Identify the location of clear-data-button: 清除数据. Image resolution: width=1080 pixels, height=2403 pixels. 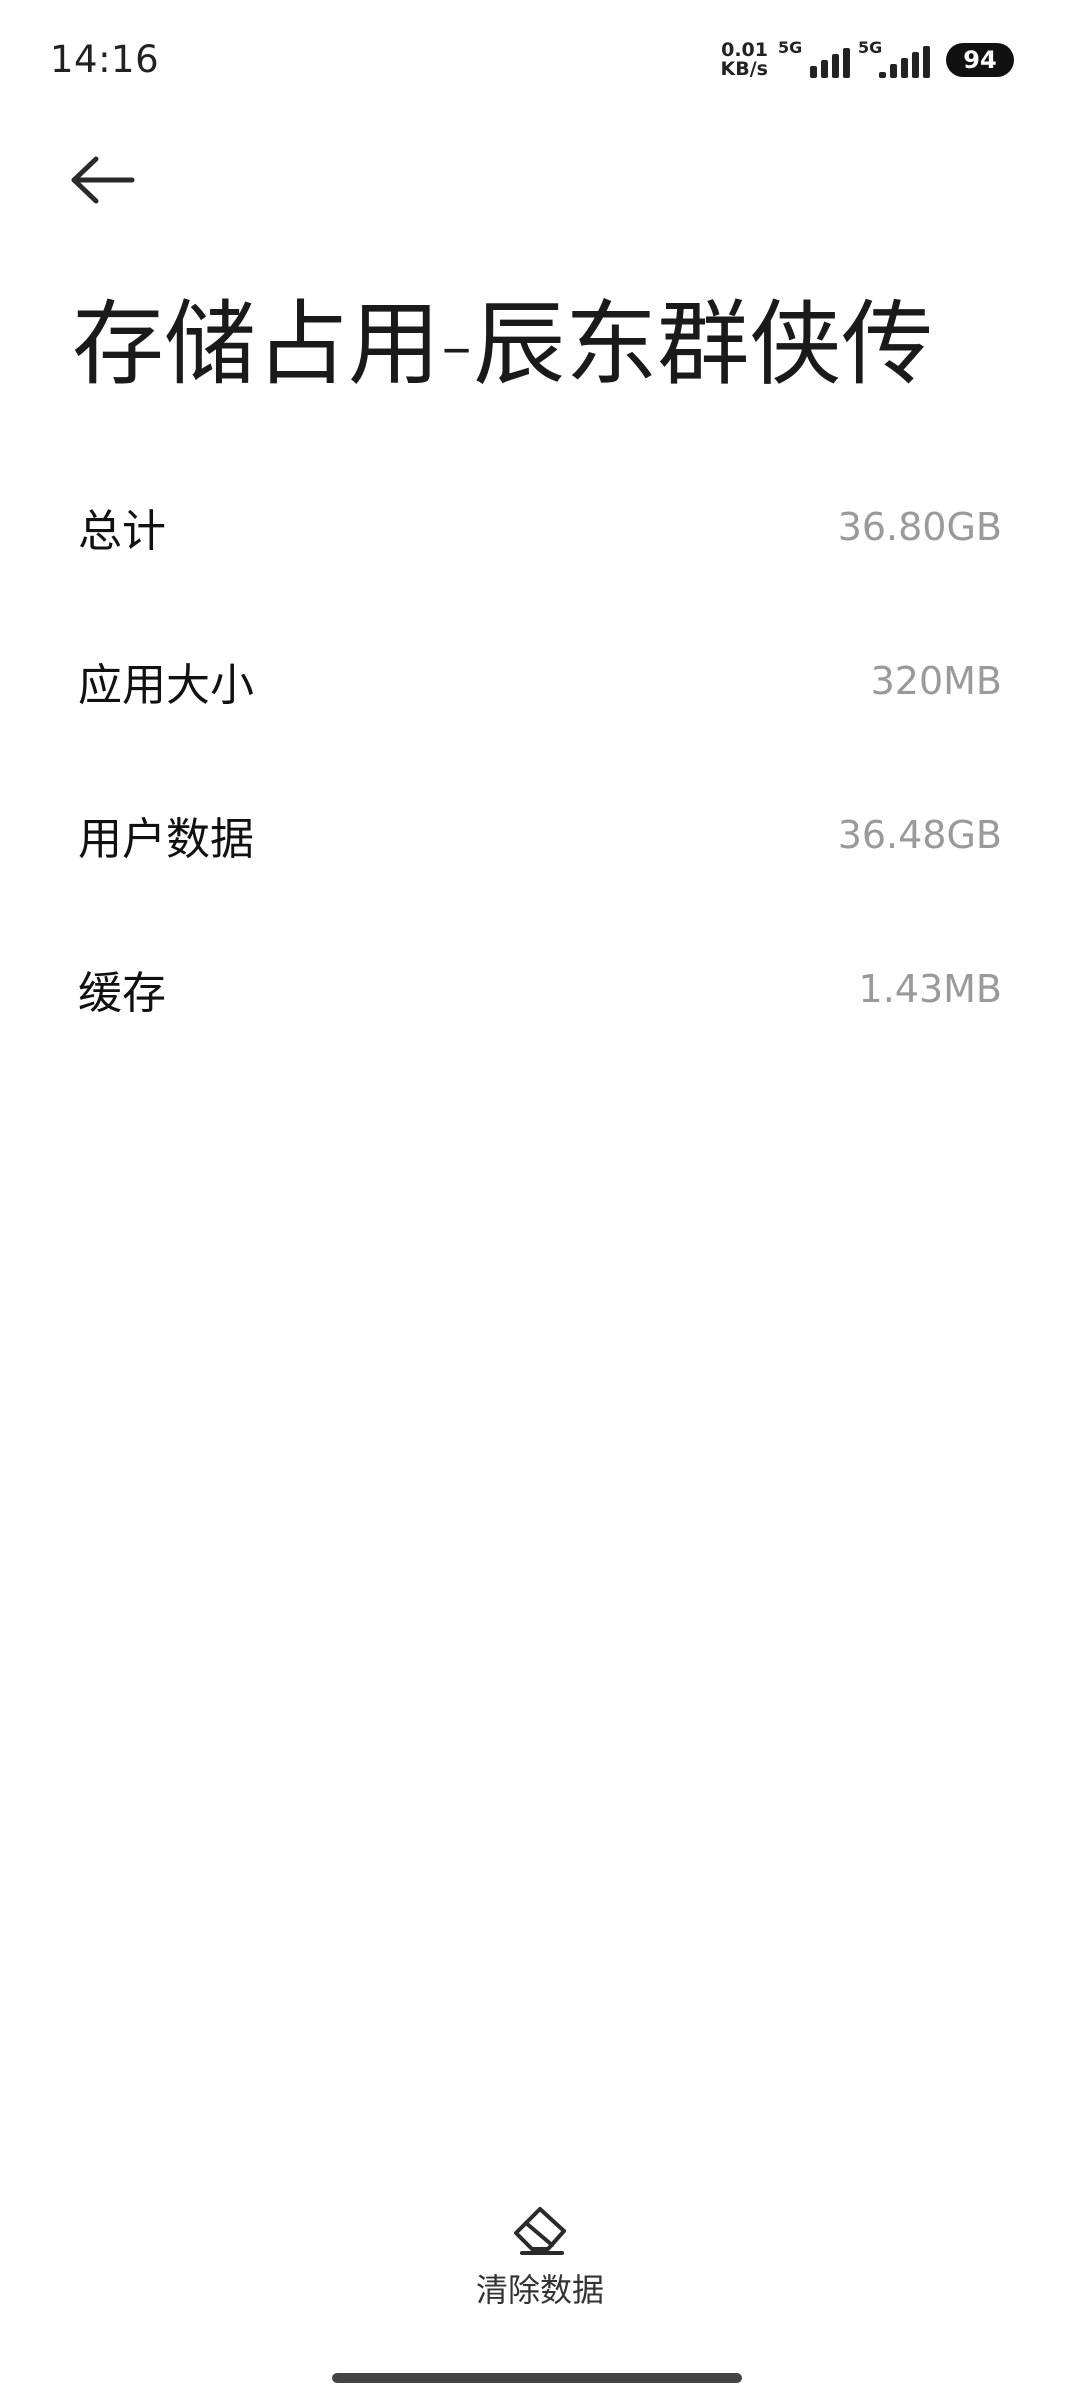
(540, 2260).